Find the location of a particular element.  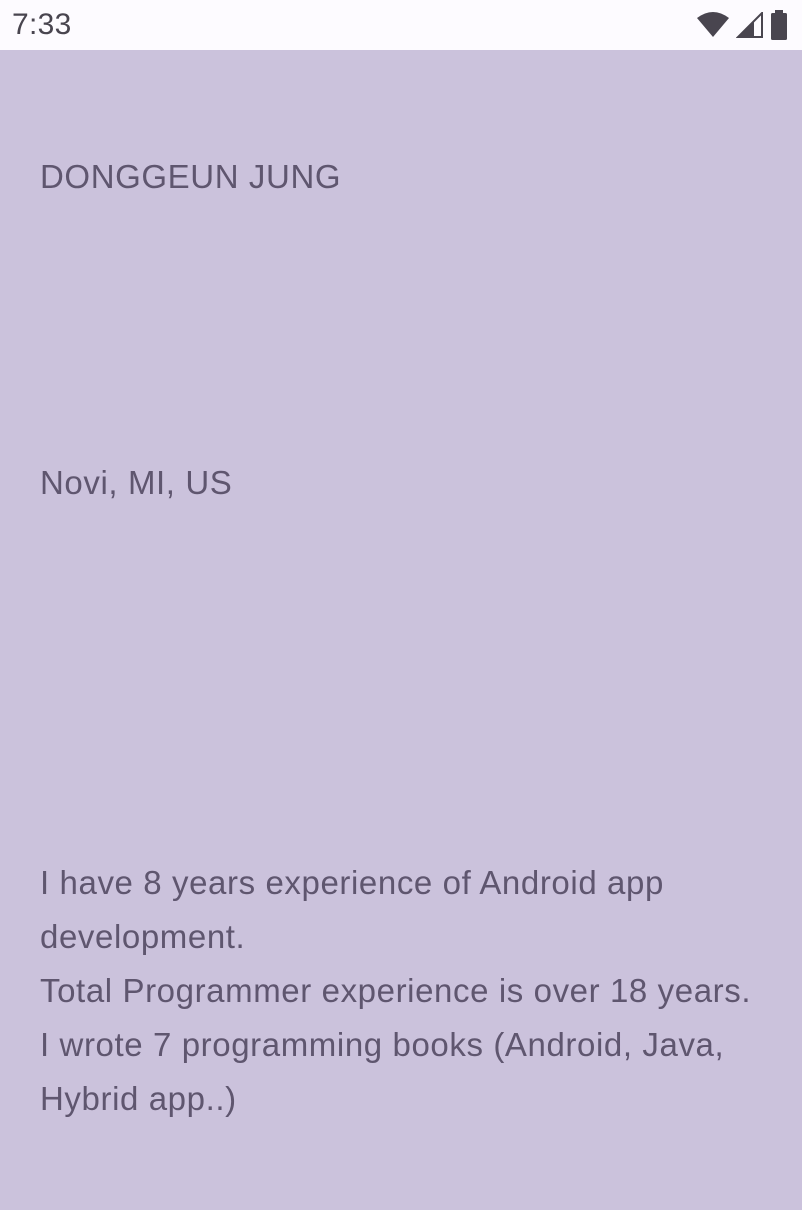

battery-icon is located at coordinates (779, 25).